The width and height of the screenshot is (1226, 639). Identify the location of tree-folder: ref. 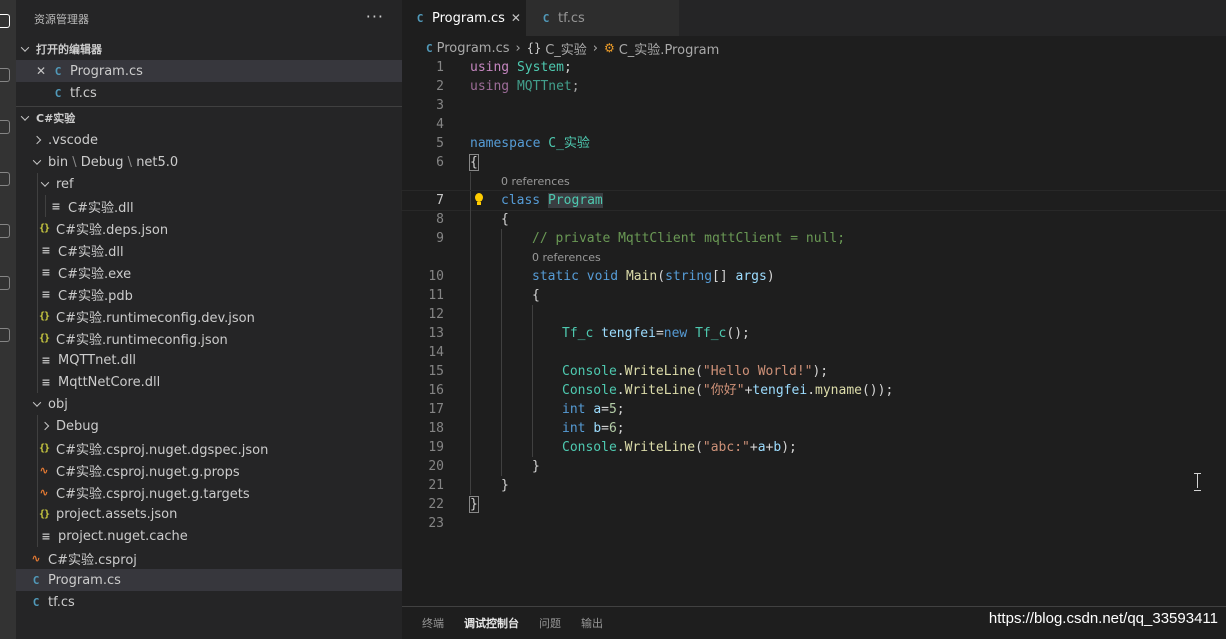
(209, 184).